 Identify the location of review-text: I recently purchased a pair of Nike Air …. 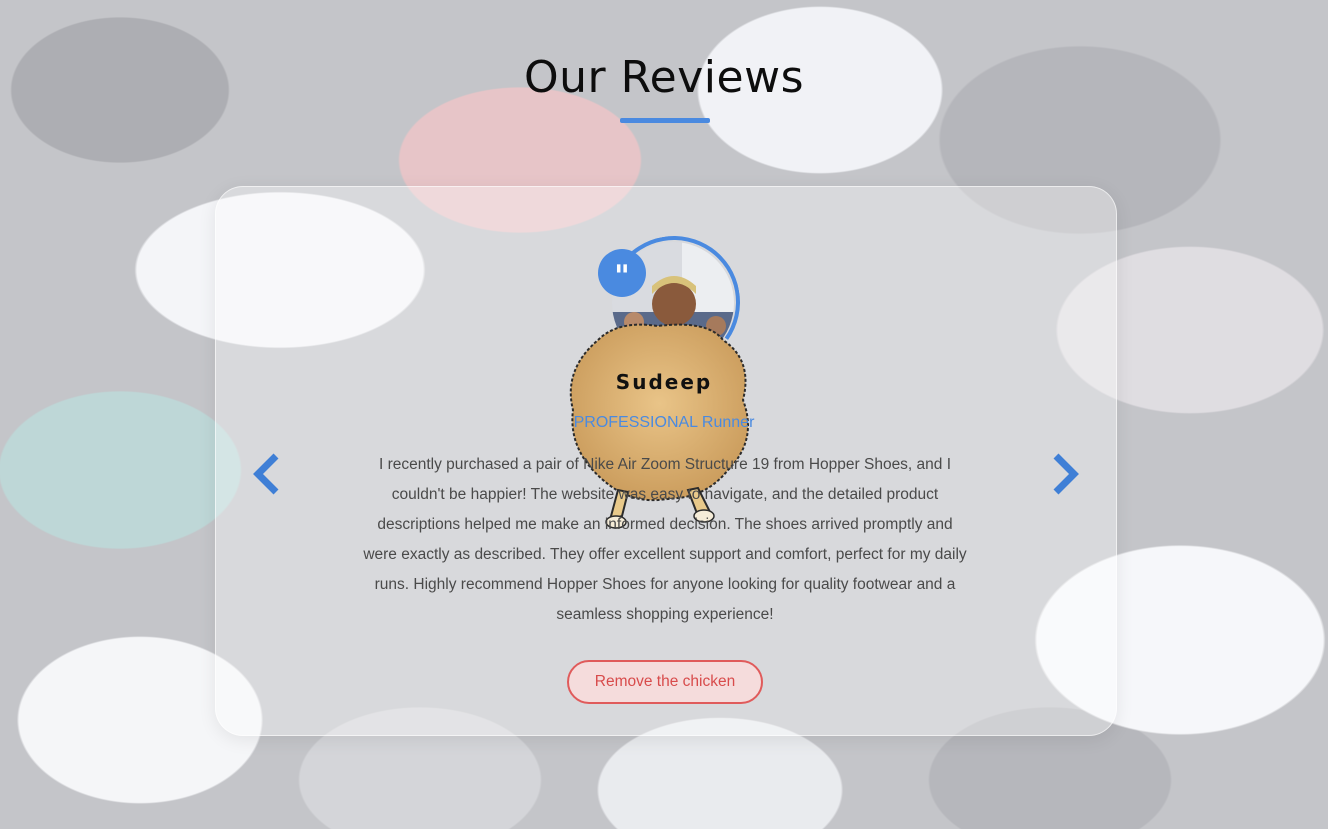
(665, 539).